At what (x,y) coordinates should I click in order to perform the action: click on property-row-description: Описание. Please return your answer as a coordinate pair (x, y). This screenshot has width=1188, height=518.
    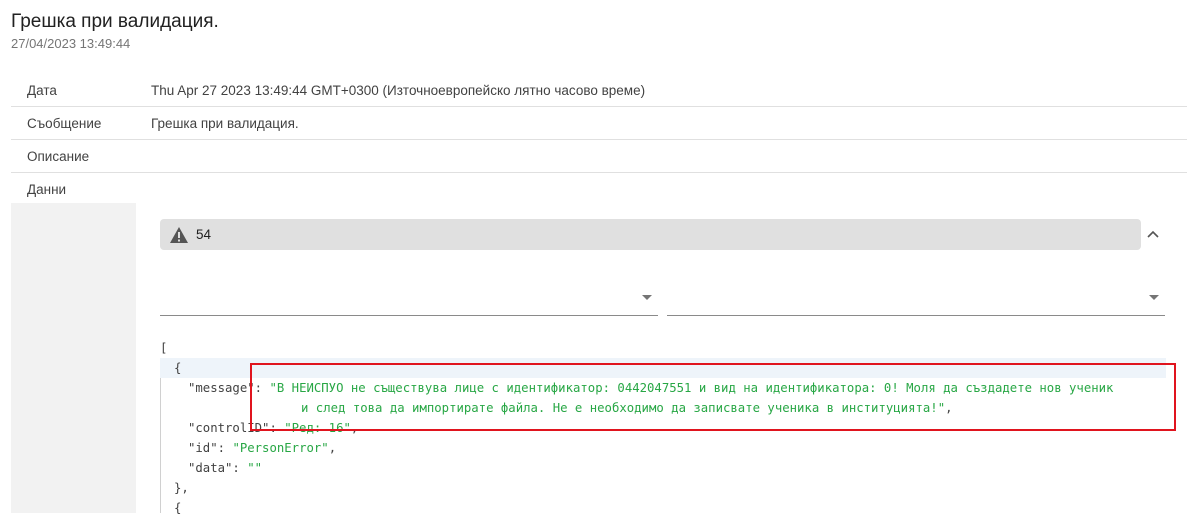
    Looking at the image, I should click on (599, 156).